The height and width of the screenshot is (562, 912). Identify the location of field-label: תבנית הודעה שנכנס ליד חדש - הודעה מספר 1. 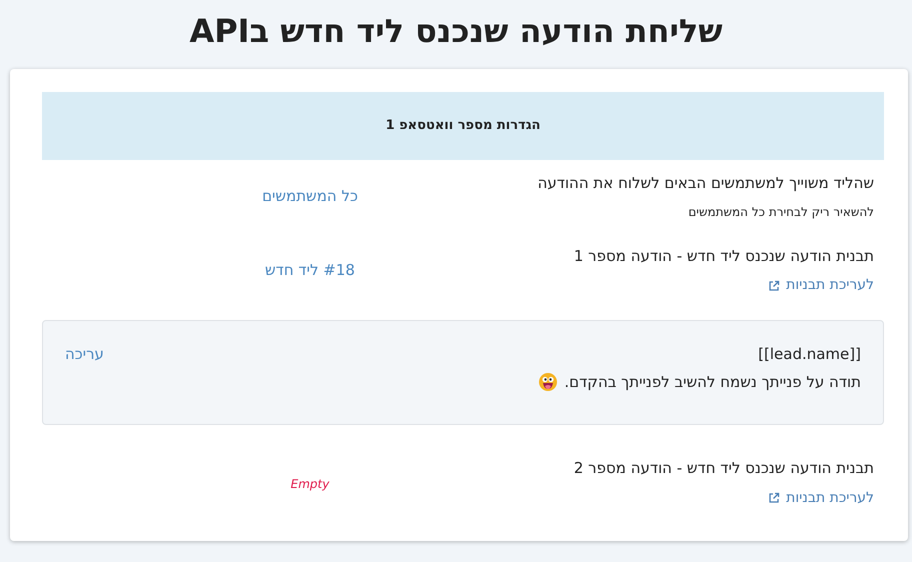
(723, 256).